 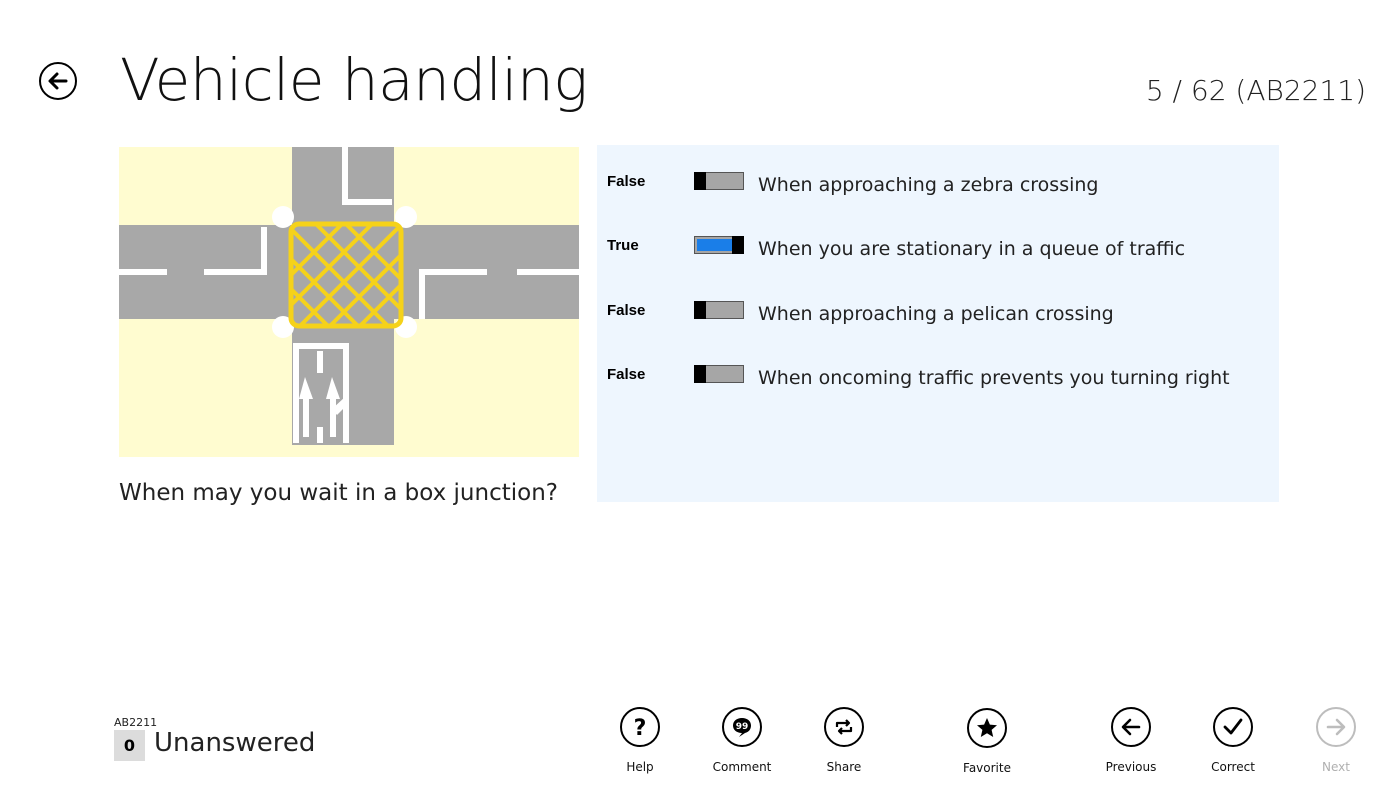 What do you see at coordinates (640, 767) in the screenshot?
I see `help-label: Help` at bounding box center [640, 767].